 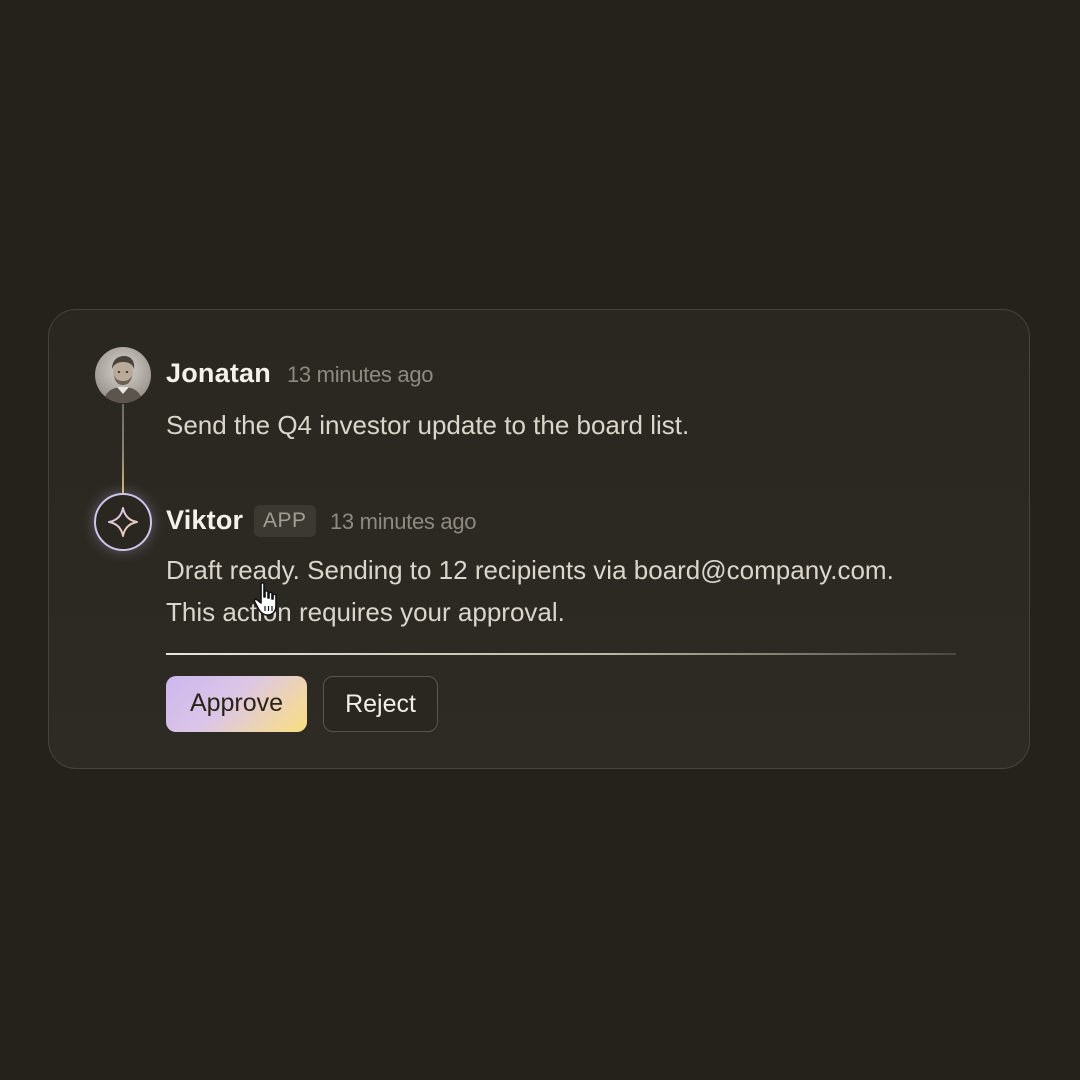 I want to click on person-photo-icon, so click(x=123, y=375).